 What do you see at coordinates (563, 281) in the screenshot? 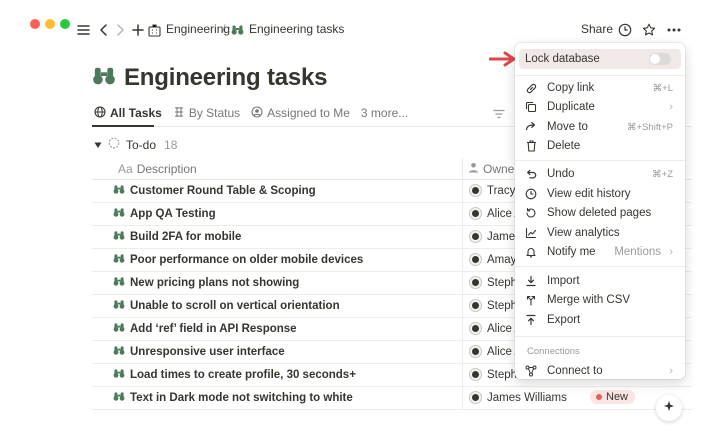
I see `import-label: Import` at bounding box center [563, 281].